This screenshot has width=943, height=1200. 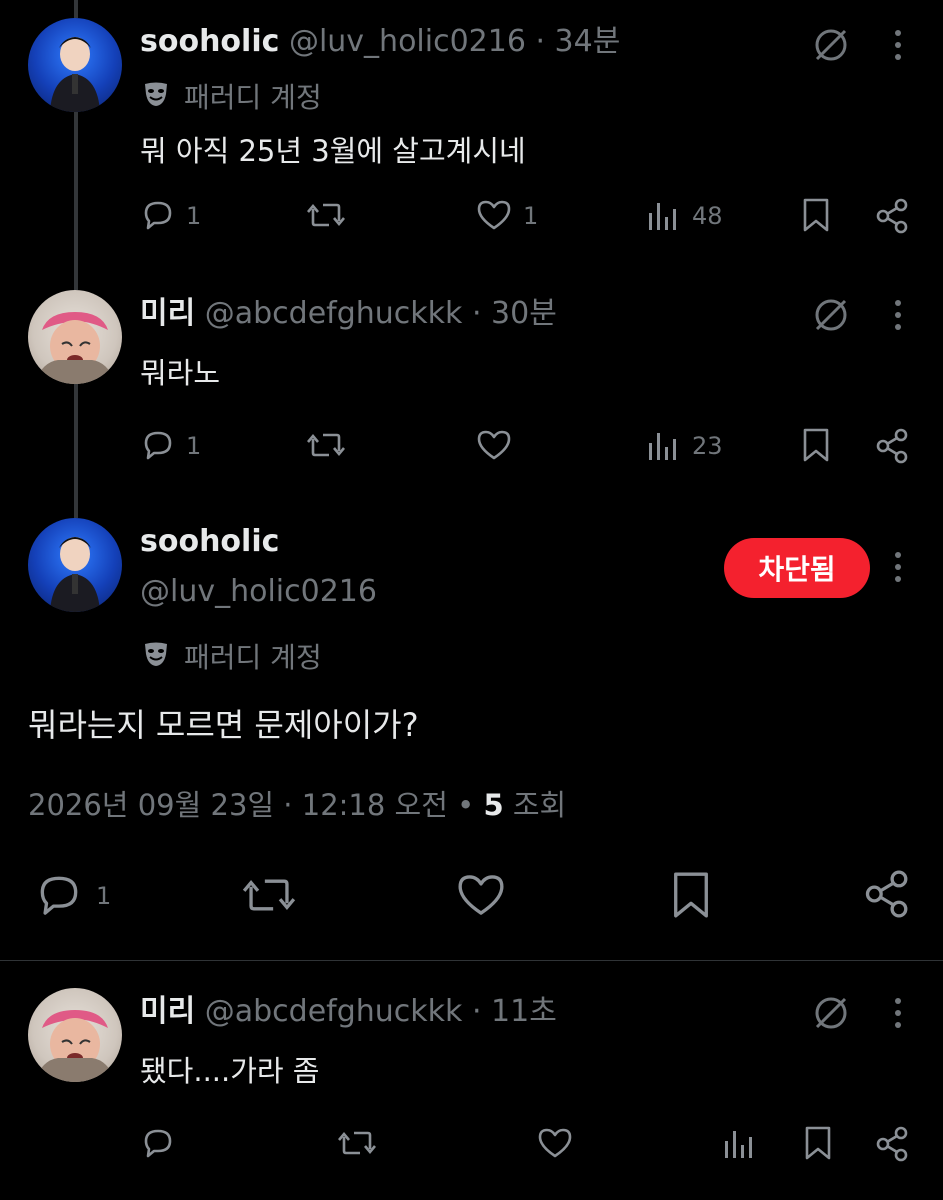 I want to click on divider, so click(x=471, y=960).